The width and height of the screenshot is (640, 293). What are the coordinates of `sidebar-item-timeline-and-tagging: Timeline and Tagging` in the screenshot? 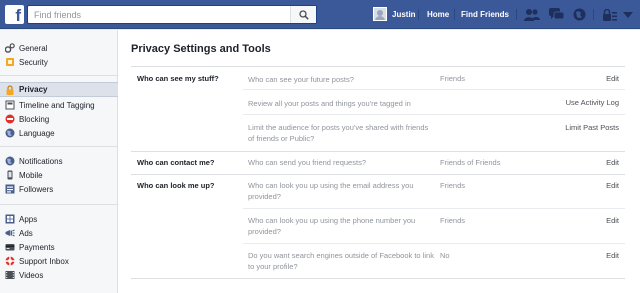 It's located at (59, 105).